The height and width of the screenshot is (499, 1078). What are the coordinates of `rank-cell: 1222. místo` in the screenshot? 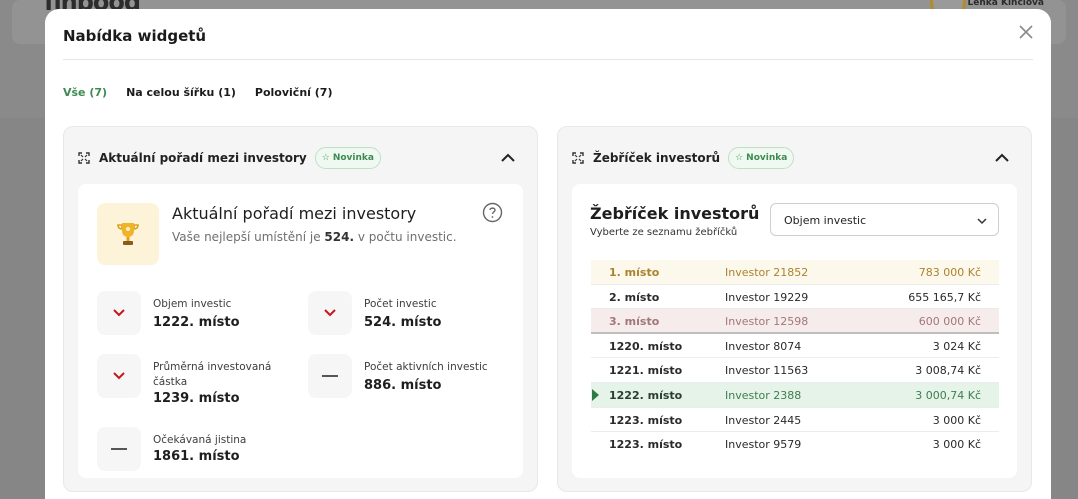 It's located at (646, 395).